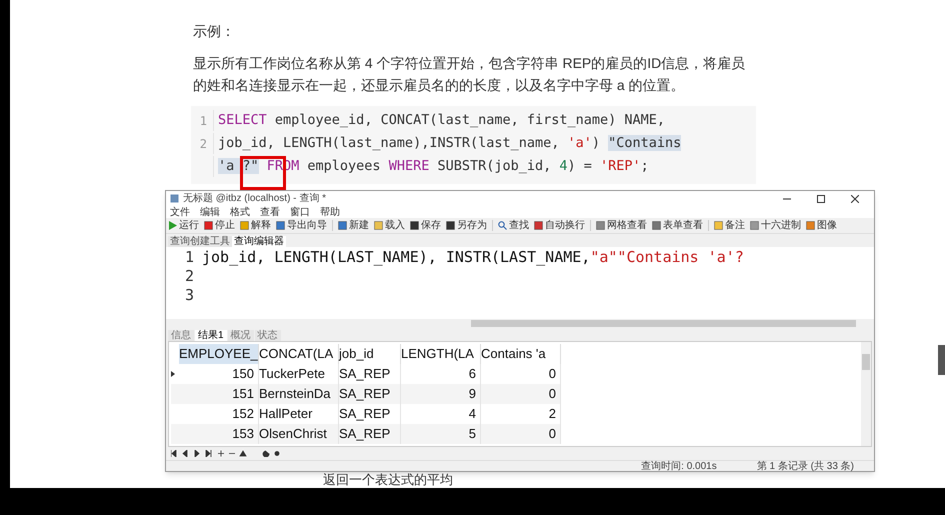 The image size is (945, 515). Describe the element at coordinates (439, 120) in the screenshot. I see `code-line: SELECT employee_id, CONCAT(last_name, first_name) NAME,` at that location.